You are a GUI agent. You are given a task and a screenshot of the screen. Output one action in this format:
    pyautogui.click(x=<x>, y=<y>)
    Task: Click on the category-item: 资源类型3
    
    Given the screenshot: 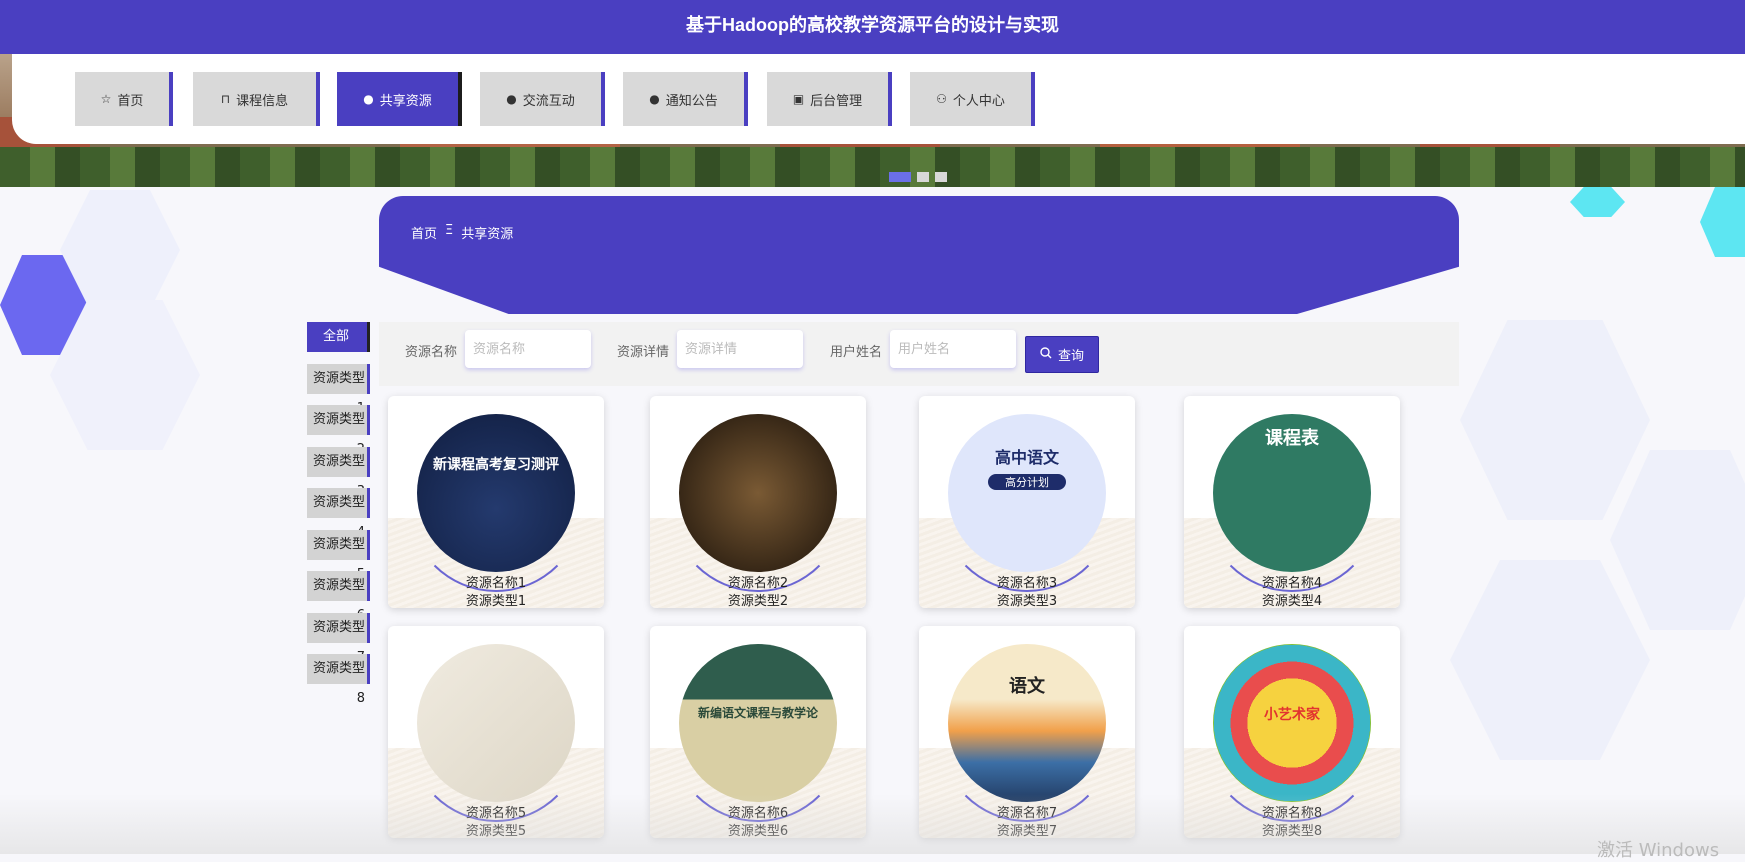 What is the action you would take?
    pyautogui.click(x=338, y=472)
    